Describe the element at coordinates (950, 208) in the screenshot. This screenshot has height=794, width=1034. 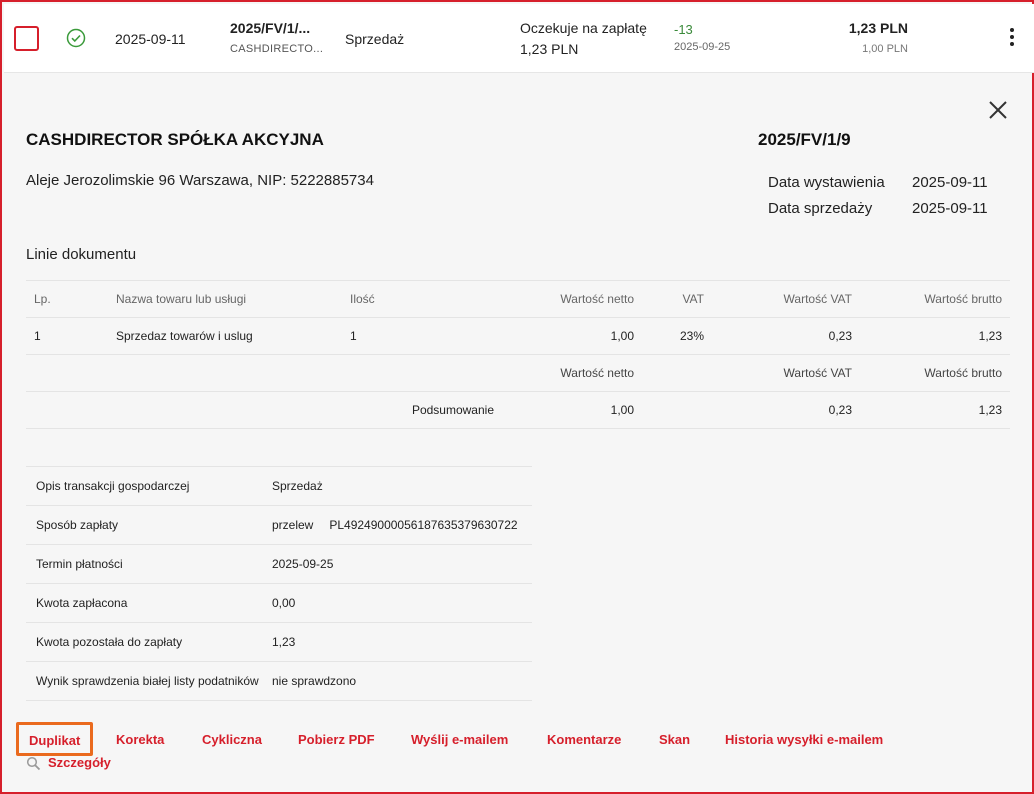
I see `sale-date-value: 2025-09-11` at that location.